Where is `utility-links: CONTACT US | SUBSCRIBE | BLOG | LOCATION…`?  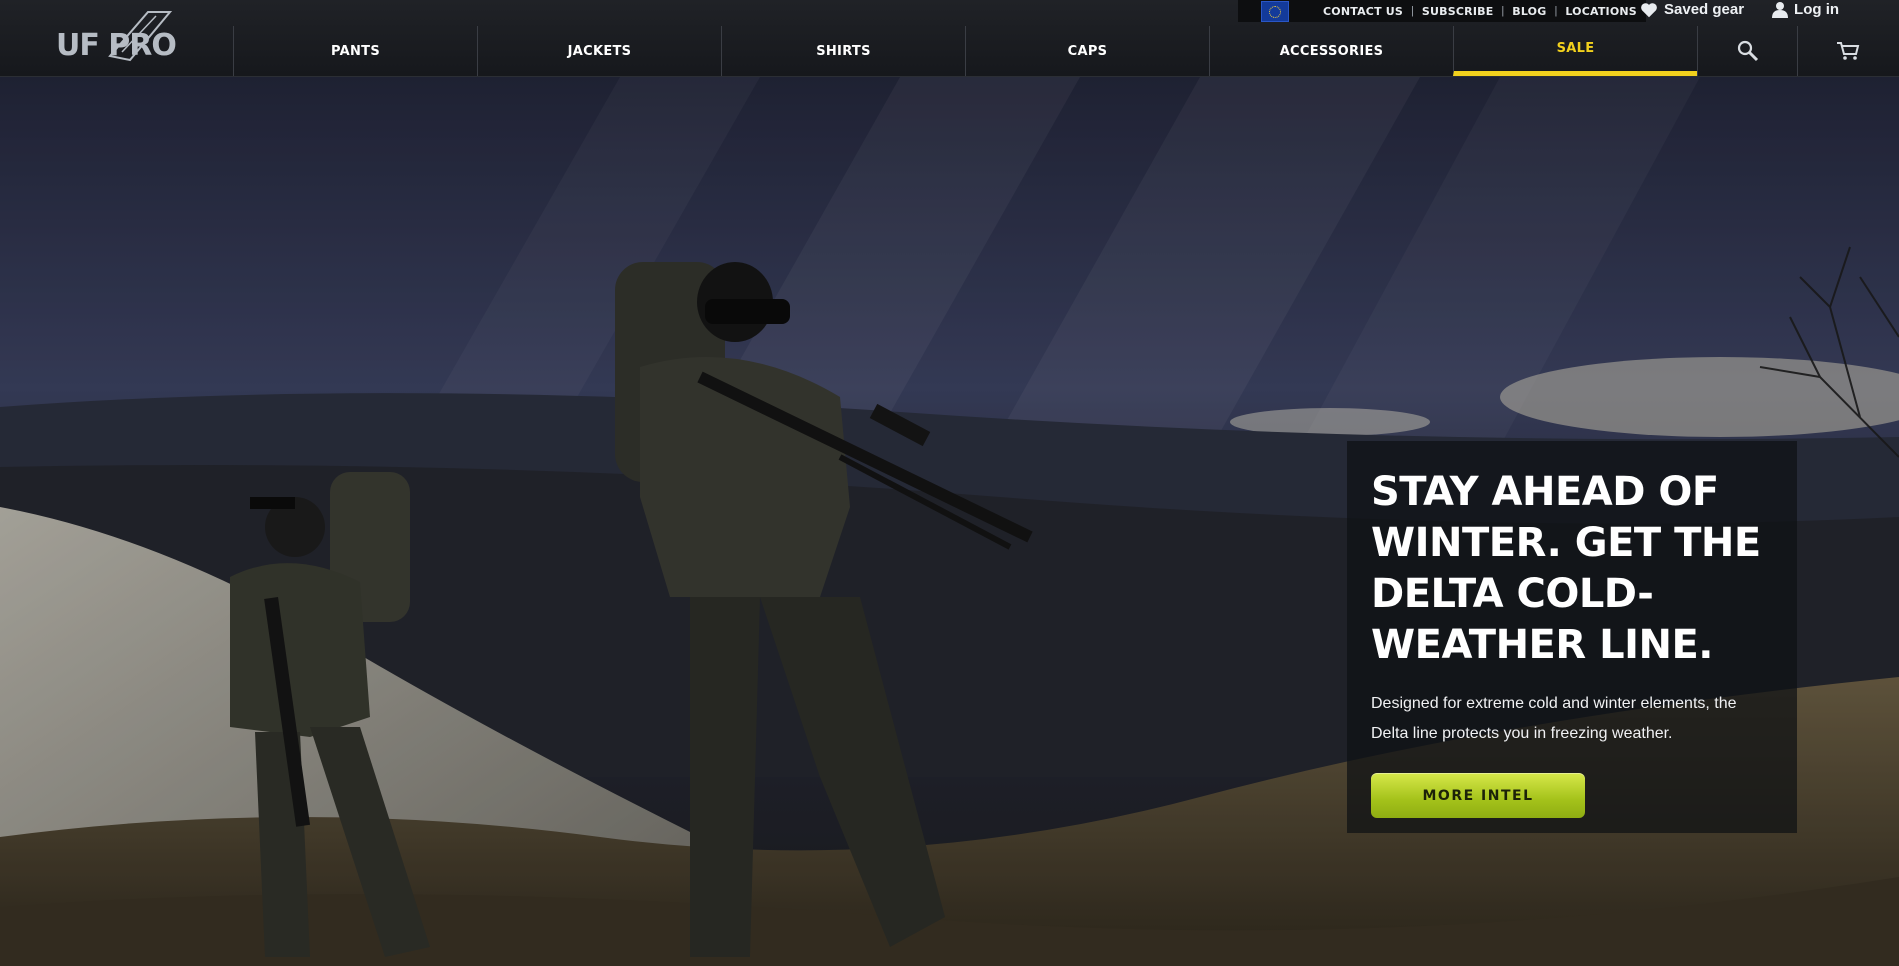
utility-links: CONTACT US | SUBSCRIBE | BLOG | LOCATION… is located at coordinates (1480, 11).